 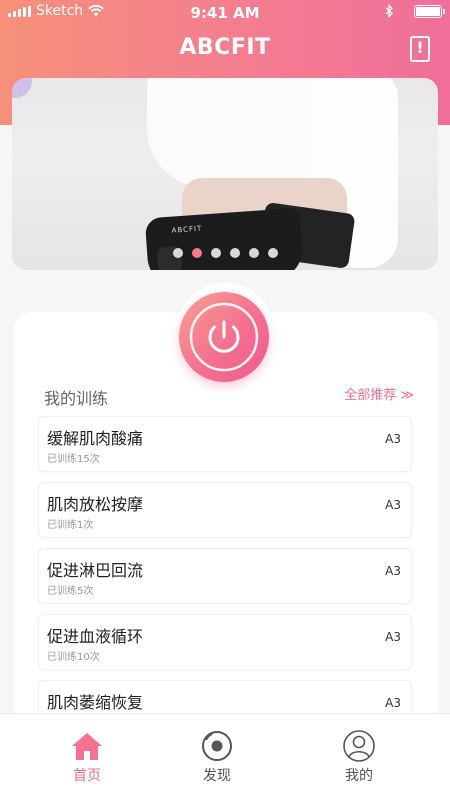 I want to click on training-count: 已训练15次, so click(x=73, y=459).